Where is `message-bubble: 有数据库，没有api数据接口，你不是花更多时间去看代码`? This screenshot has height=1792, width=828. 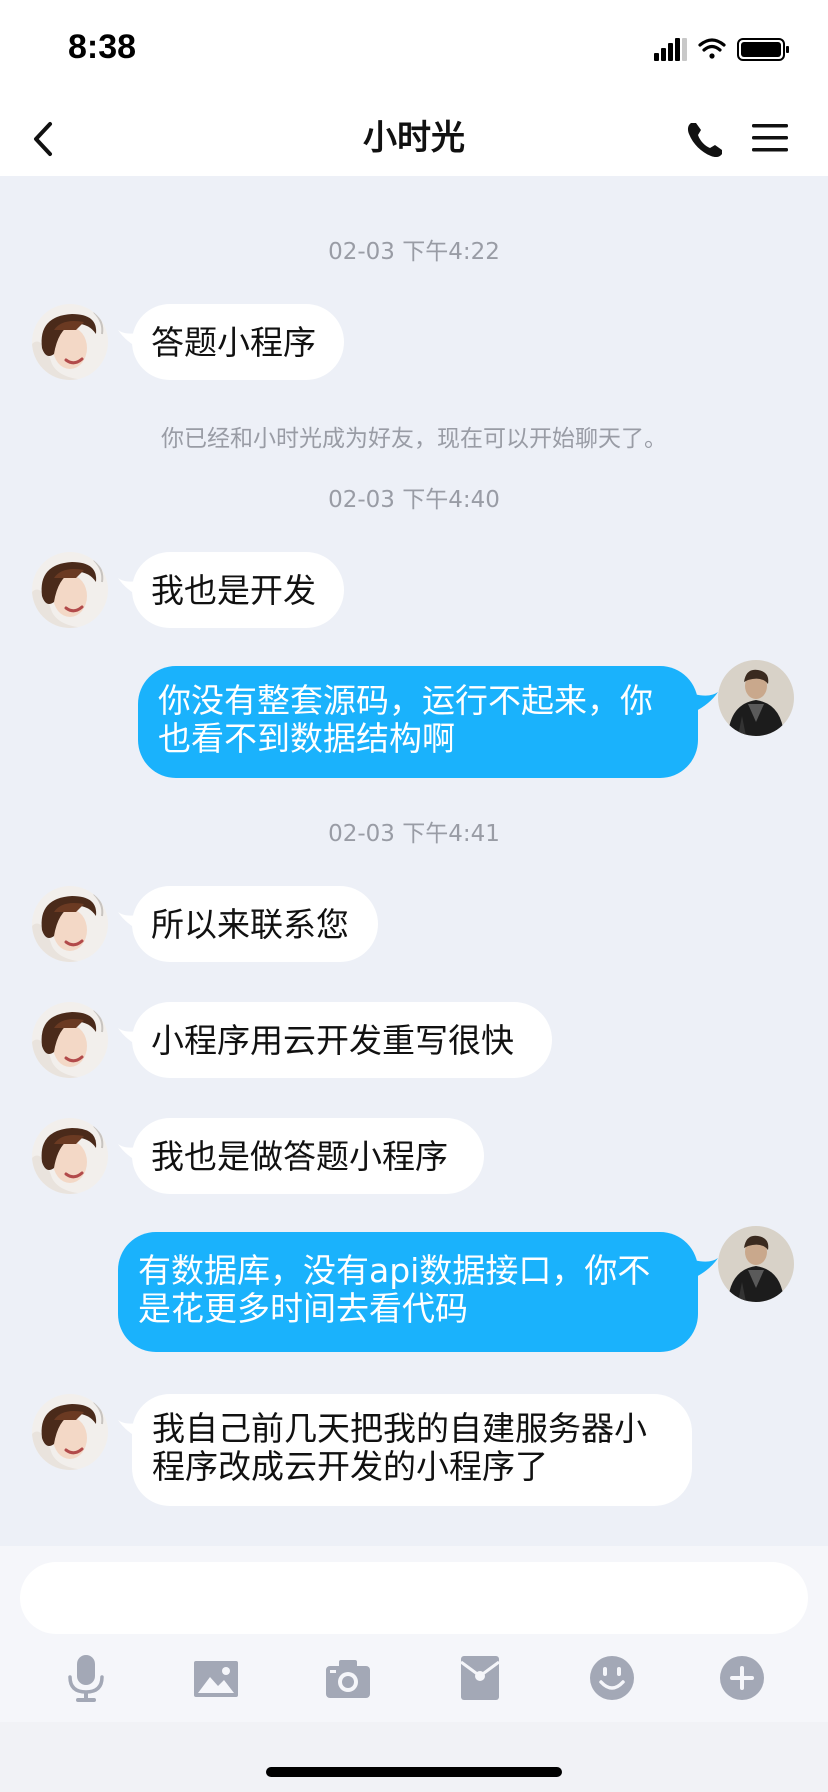
message-bubble: 有数据库，没有api数据接口，你不是花更多时间去看代码 is located at coordinates (408, 1292).